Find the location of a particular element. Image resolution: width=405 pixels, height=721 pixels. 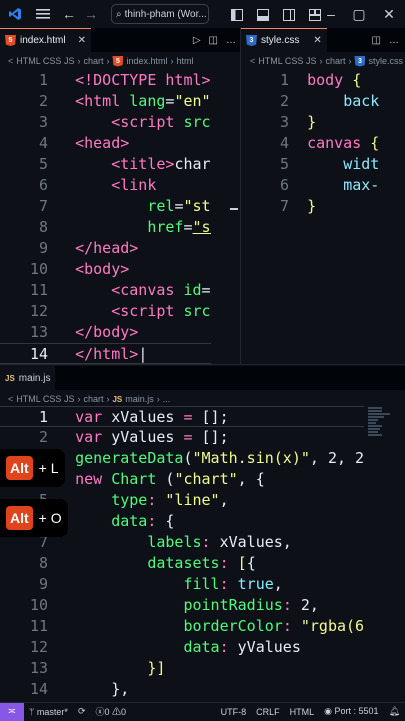

code-line: 2 var yValues = []; is located at coordinates (133, 437).